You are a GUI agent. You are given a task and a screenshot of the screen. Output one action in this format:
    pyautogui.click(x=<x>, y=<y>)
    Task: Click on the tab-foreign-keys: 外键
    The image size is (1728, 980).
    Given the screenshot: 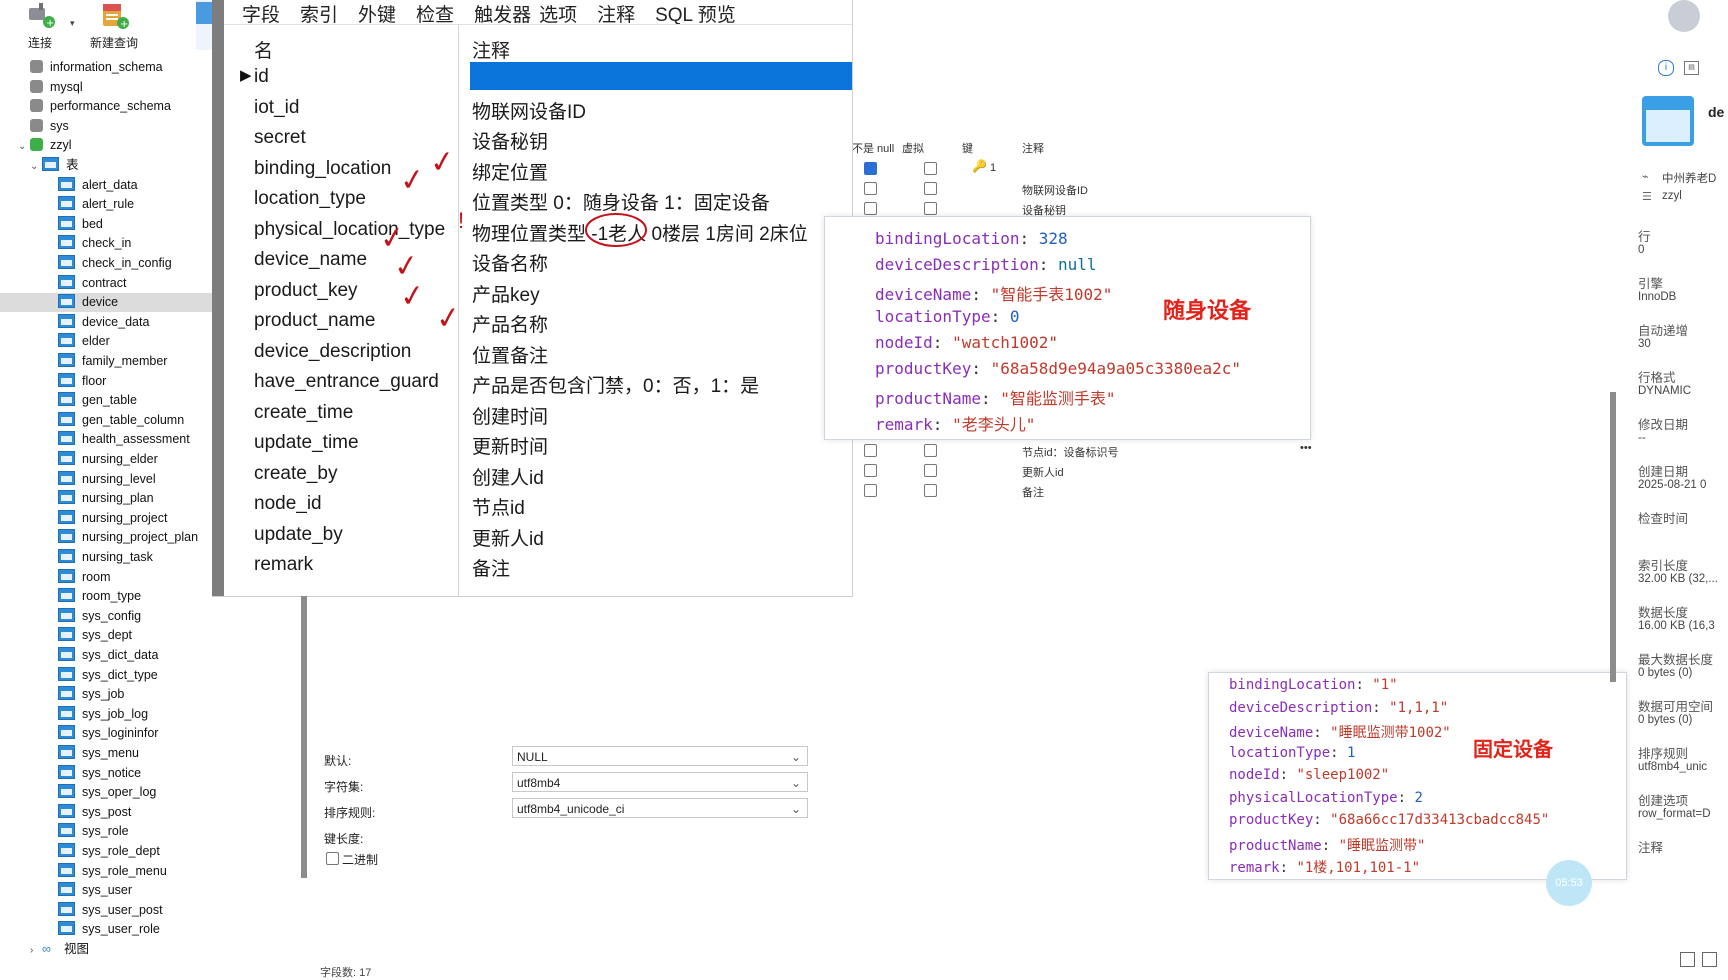 What is the action you would take?
    pyautogui.click(x=377, y=15)
    